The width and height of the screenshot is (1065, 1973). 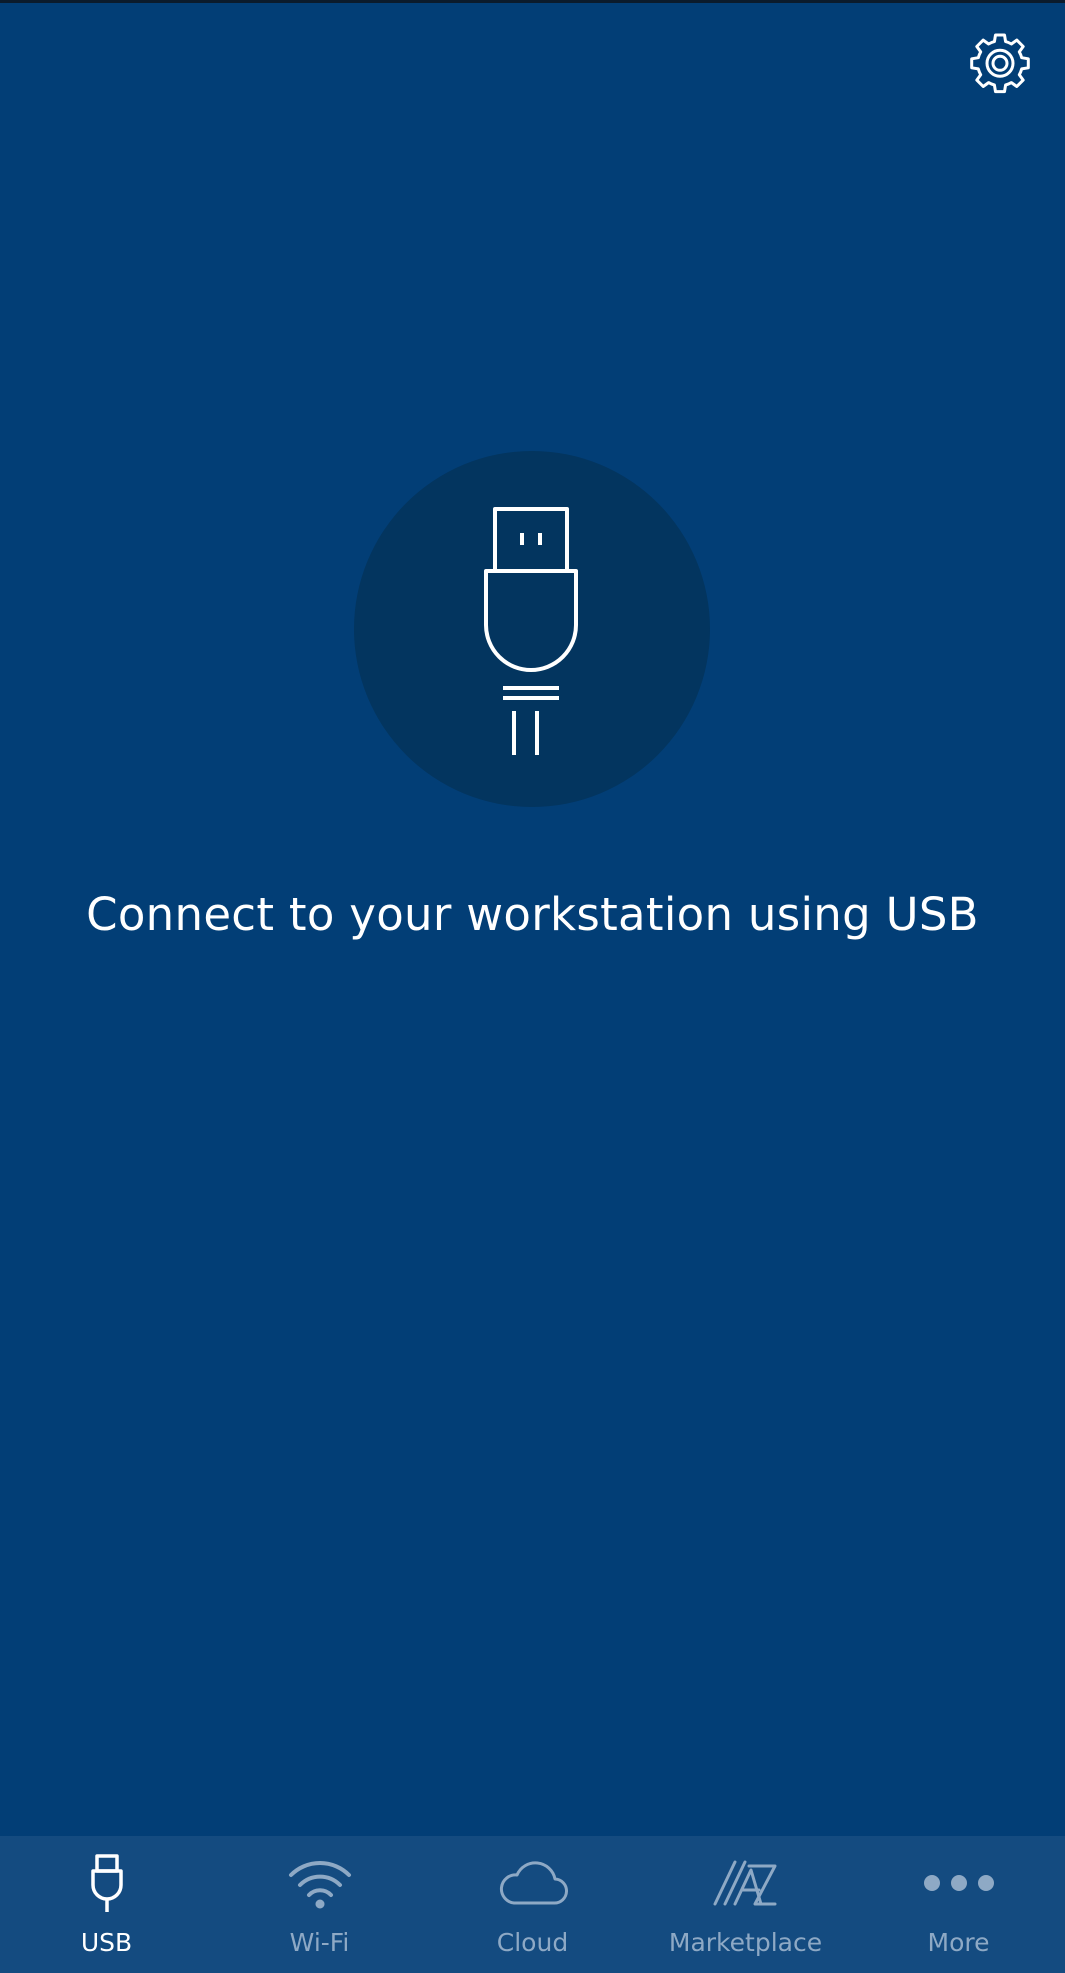 I want to click on tab-label: More, so click(x=958, y=1942).